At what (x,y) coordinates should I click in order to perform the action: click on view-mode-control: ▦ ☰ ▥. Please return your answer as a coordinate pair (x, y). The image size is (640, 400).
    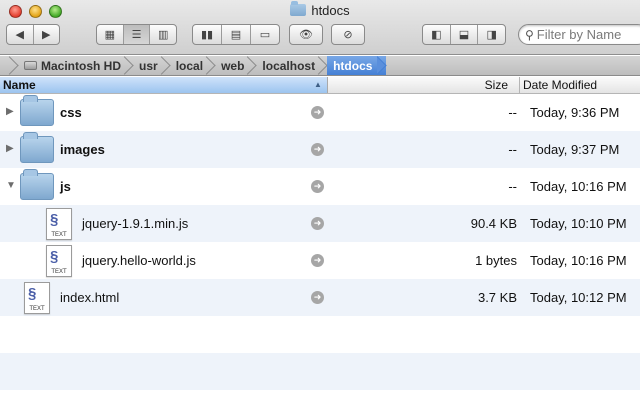
    Looking at the image, I should click on (136, 34).